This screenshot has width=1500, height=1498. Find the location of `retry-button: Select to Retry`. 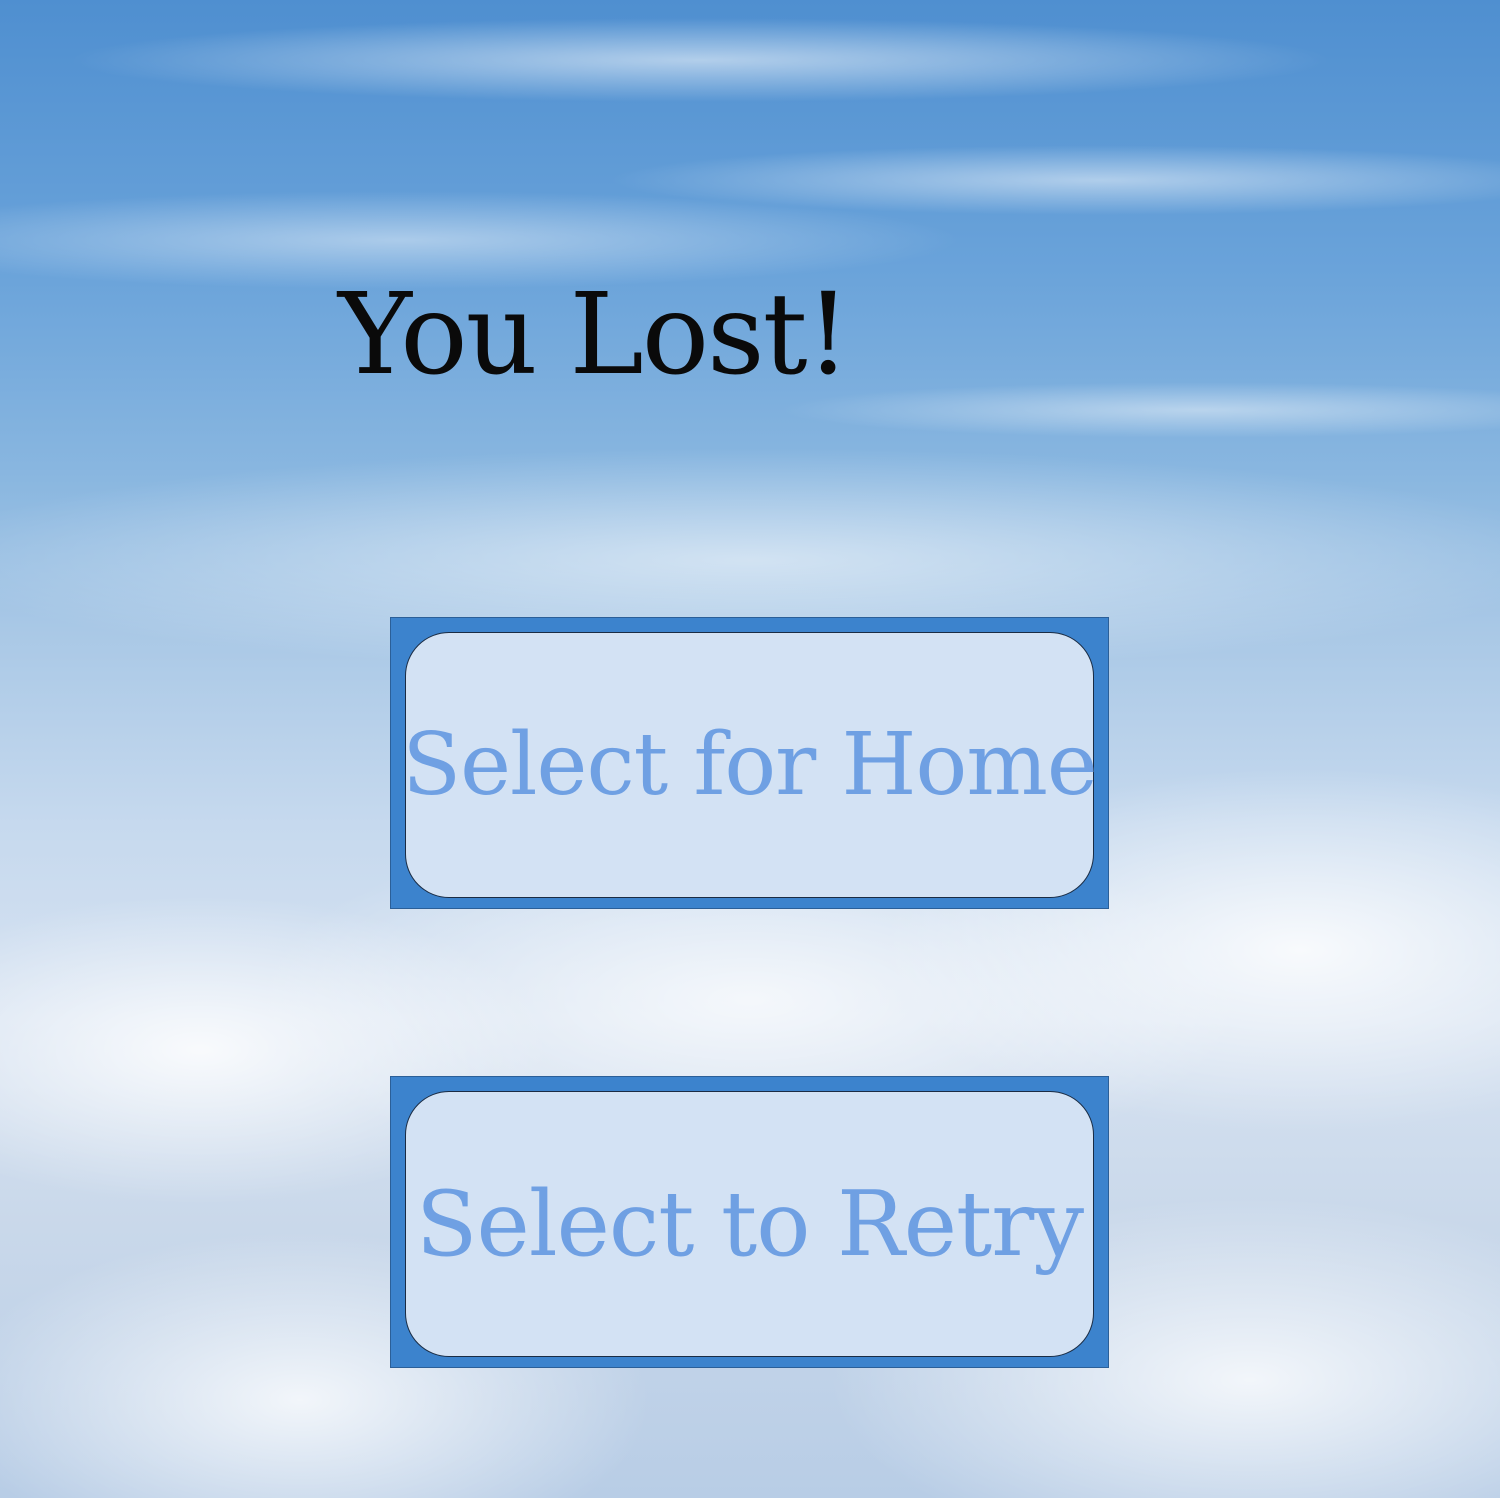

retry-button: Select to Retry is located at coordinates (749, 1222).